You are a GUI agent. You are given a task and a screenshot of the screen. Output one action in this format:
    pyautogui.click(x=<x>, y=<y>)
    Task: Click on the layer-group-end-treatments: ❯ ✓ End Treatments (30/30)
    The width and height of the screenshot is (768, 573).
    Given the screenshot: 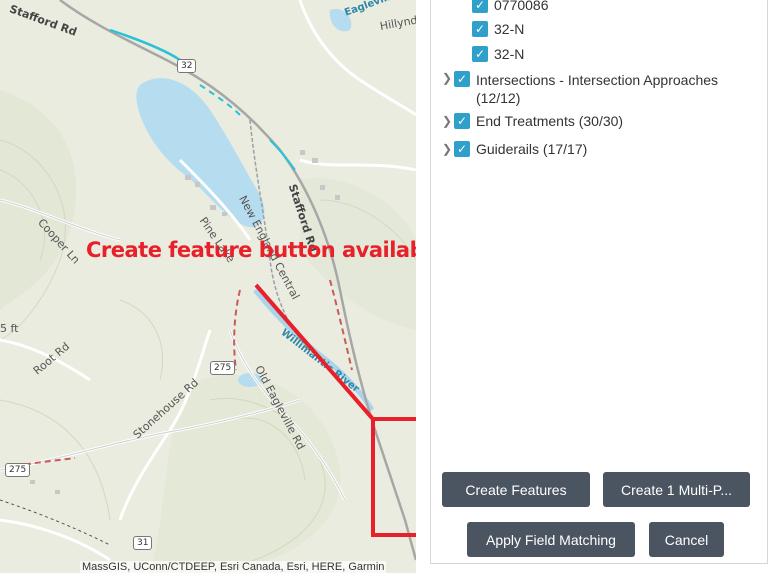 What is the action you would take?
    pyautogui.click(x=532, y=121)
    